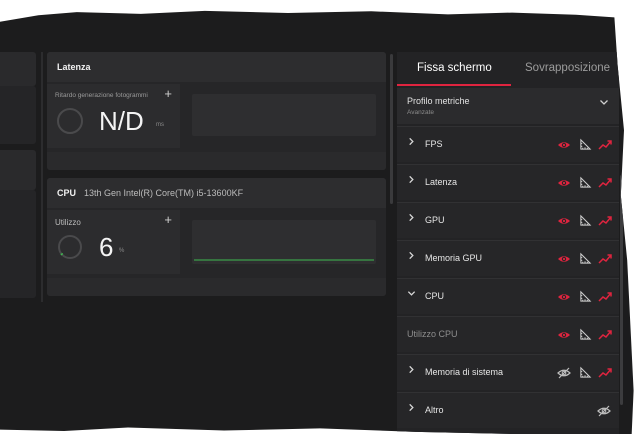 This screenshot has height=434, width=640. What do you see at coordinates (160, 125) in the screenshot?
I see `metric-unit: ms` at bounding box center [160, 125].